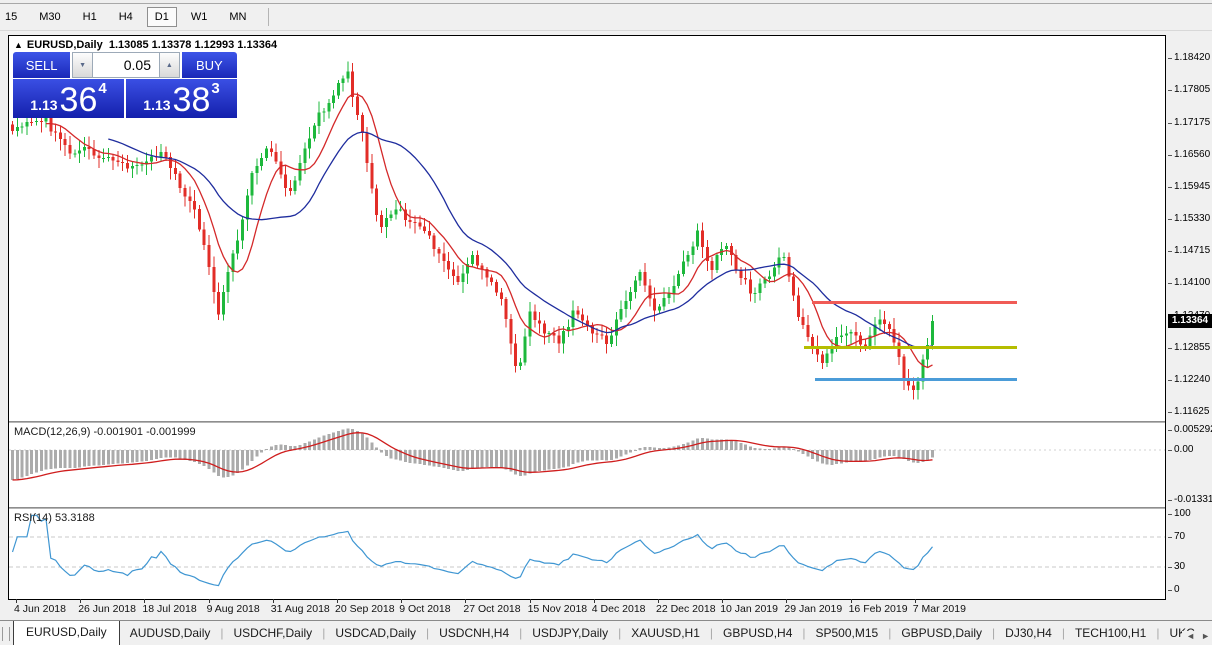 The image size is (1212, 645). I want to click on price-axis-tick: 1.12240, so click(1192, 379).